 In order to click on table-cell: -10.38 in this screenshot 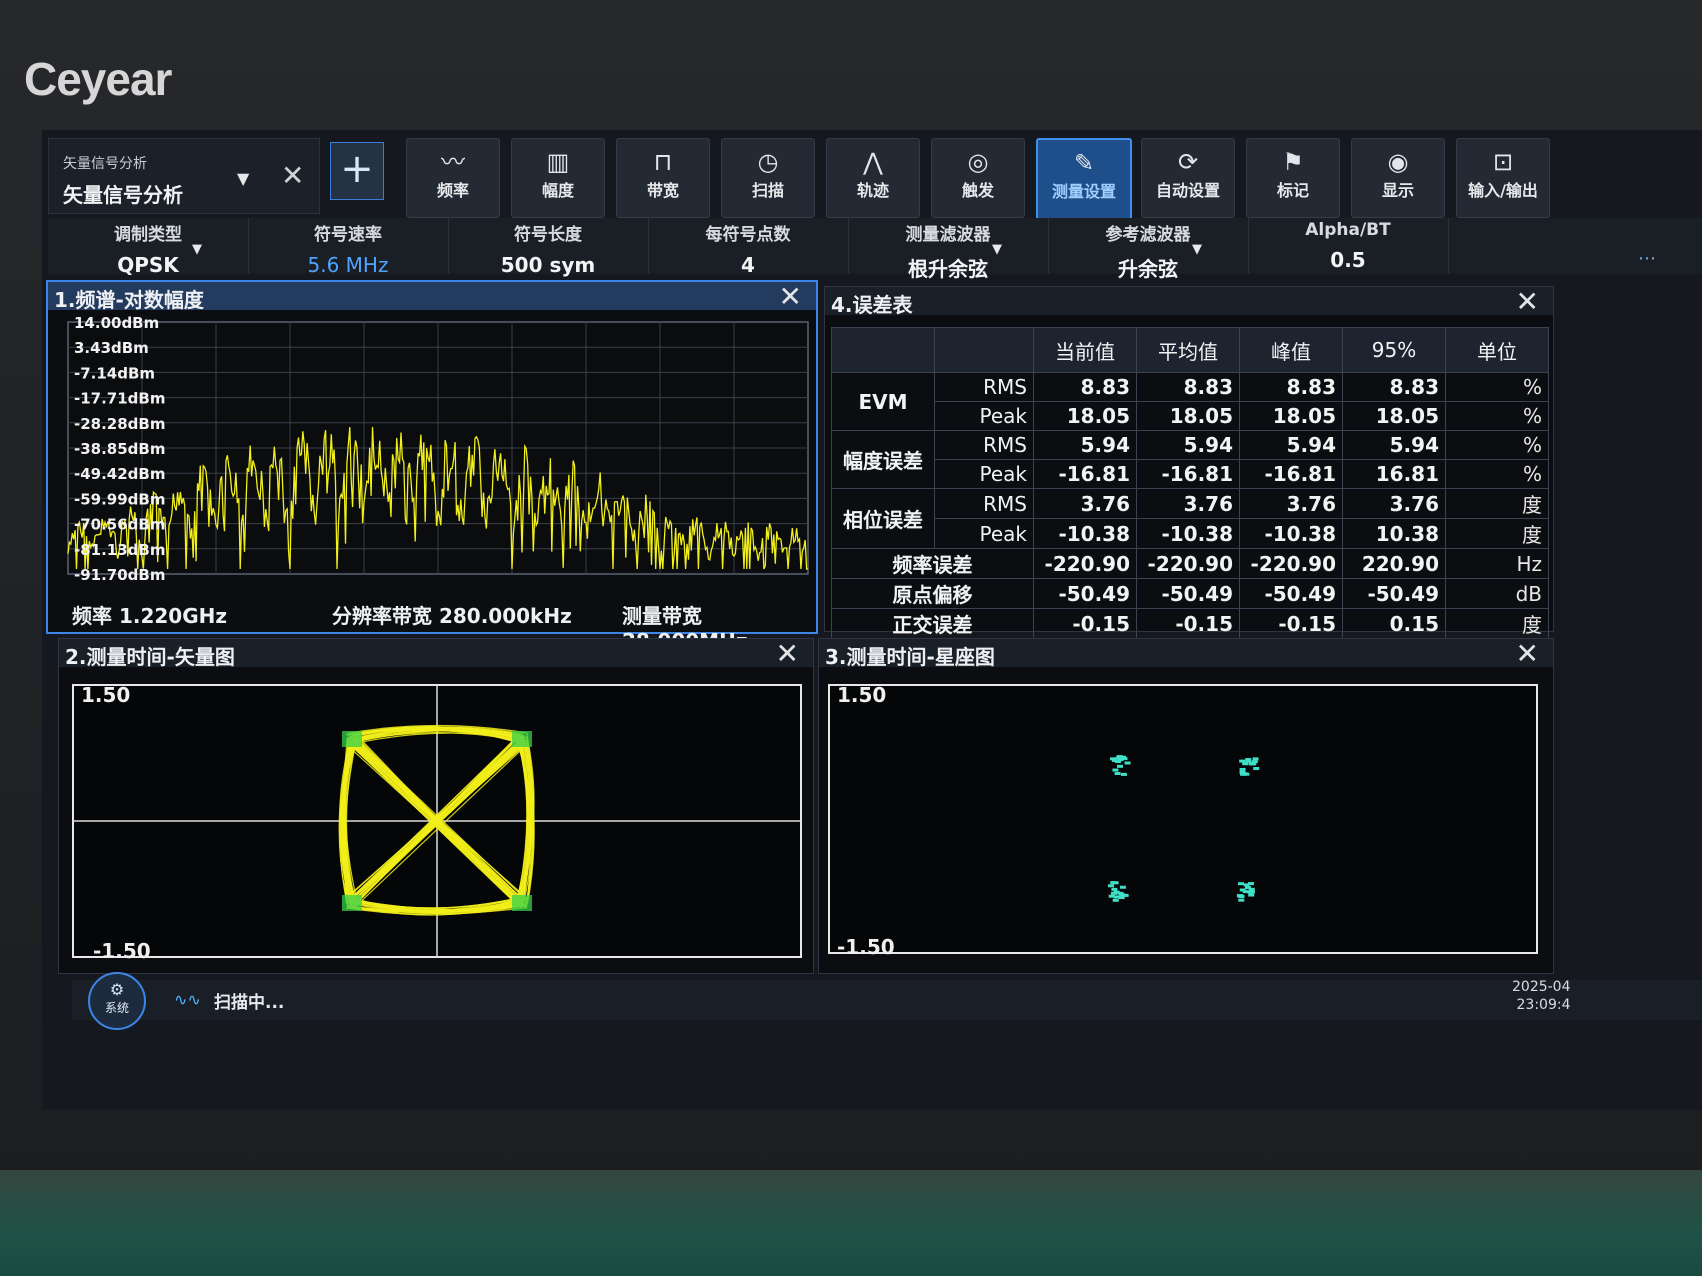, I will do `click(1188, 533)`.